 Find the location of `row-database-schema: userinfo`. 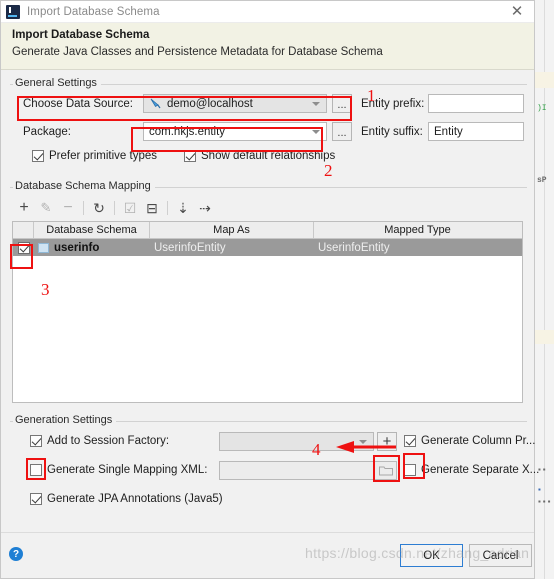

row-database-schema: userinfo is located at coordinates (92, 247).